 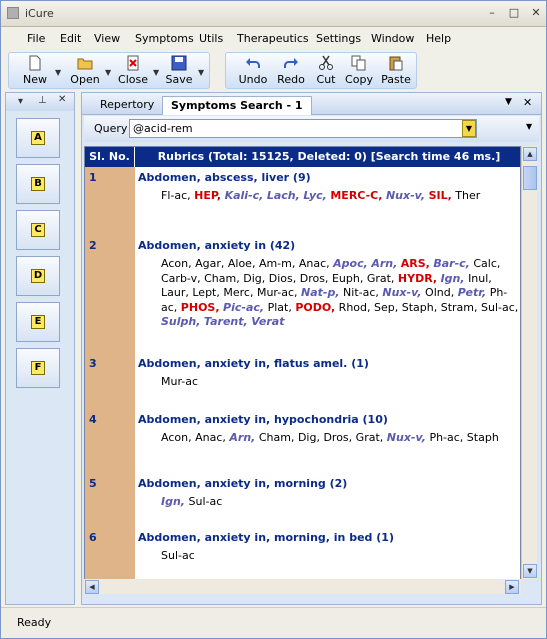 I want to click on tab-symptoms-search: Symptoms Search - 1, so click(x=237, y=105).